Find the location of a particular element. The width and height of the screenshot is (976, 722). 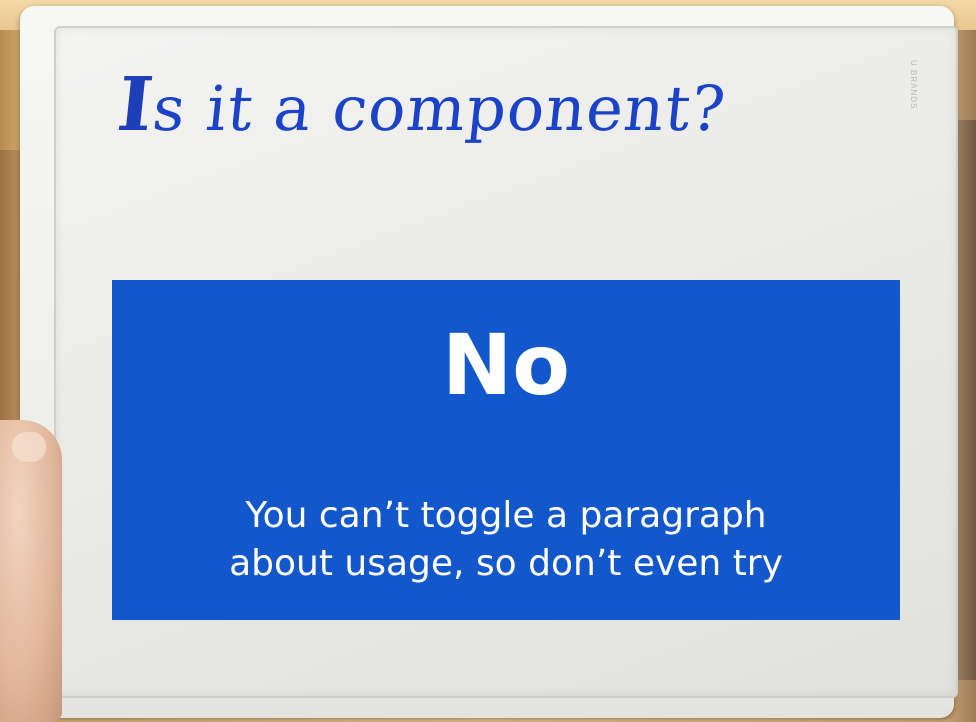

answer-title: No is located at coordinates (505, 365).